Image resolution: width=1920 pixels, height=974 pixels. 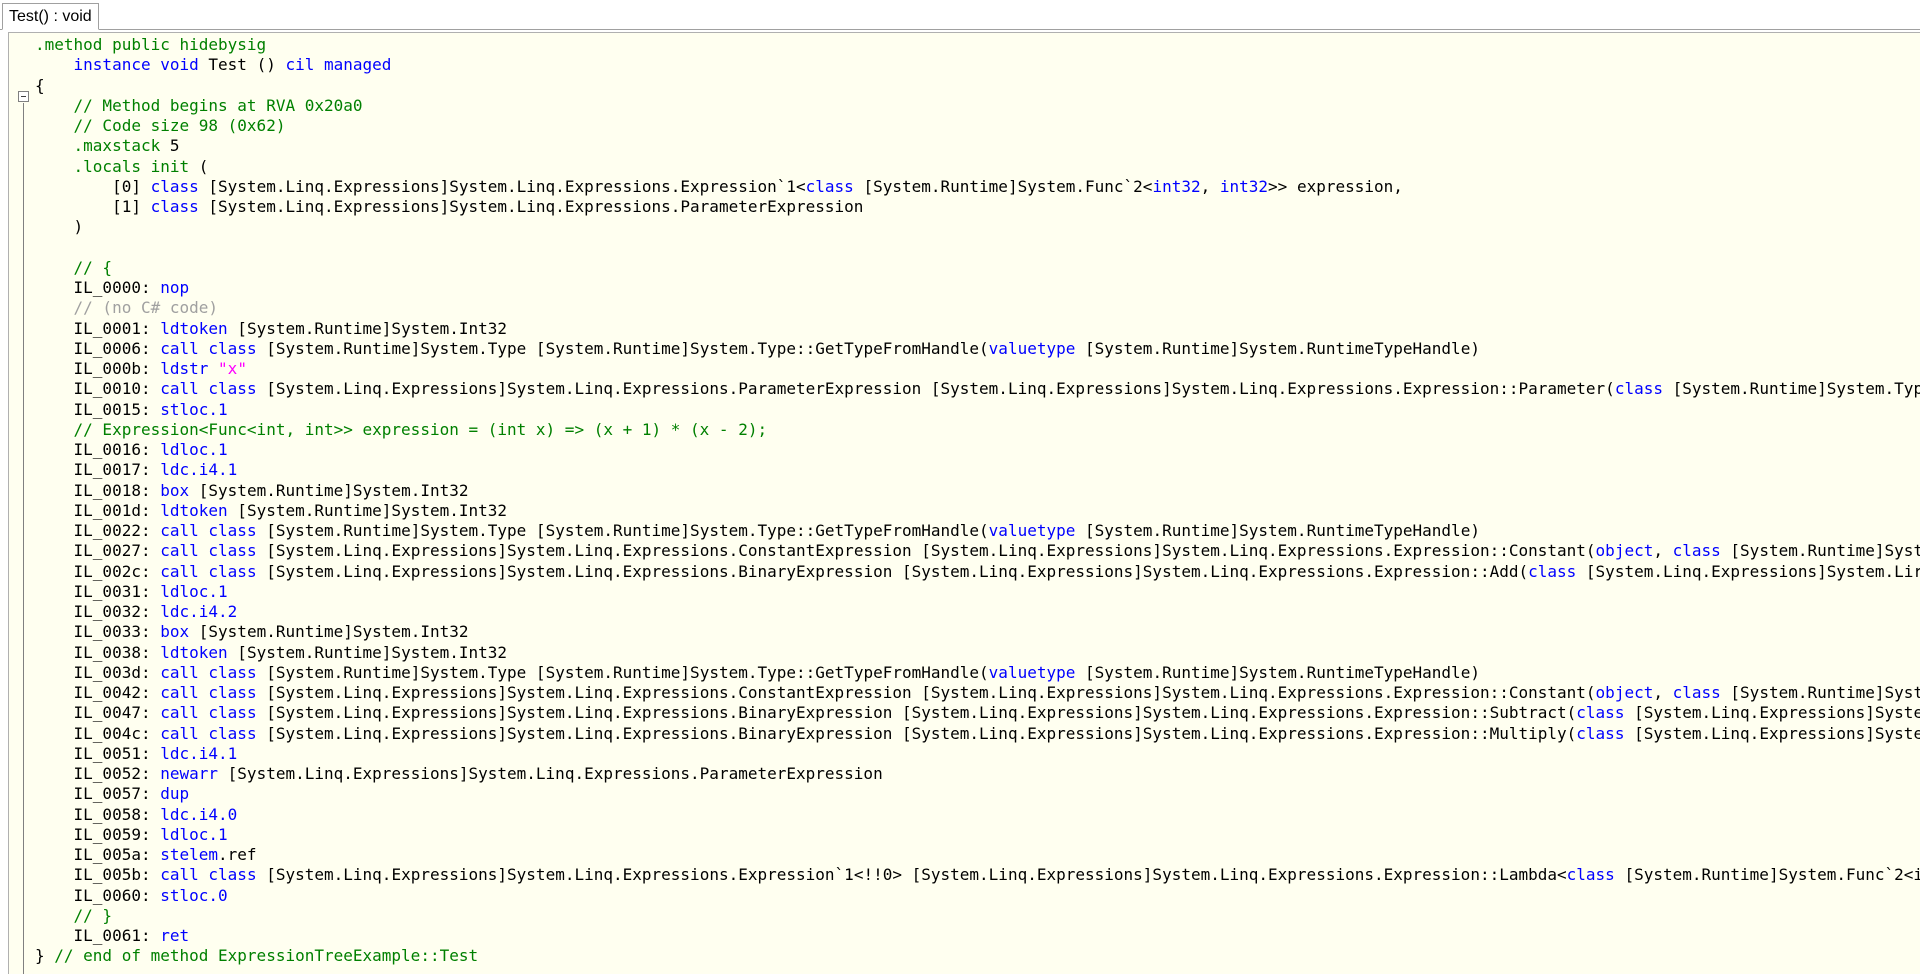 I want to click on code-line: // Code size 98 (0x62), so click(x=160, y=125).